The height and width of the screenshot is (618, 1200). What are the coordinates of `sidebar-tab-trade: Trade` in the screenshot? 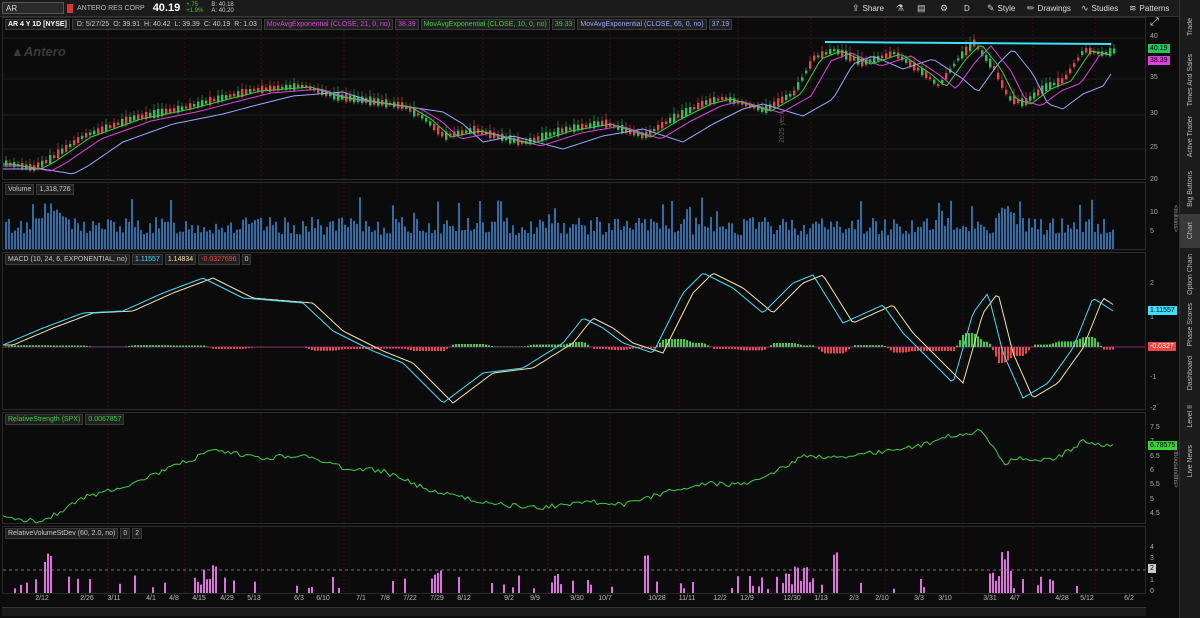 It's located at (1190, 27).